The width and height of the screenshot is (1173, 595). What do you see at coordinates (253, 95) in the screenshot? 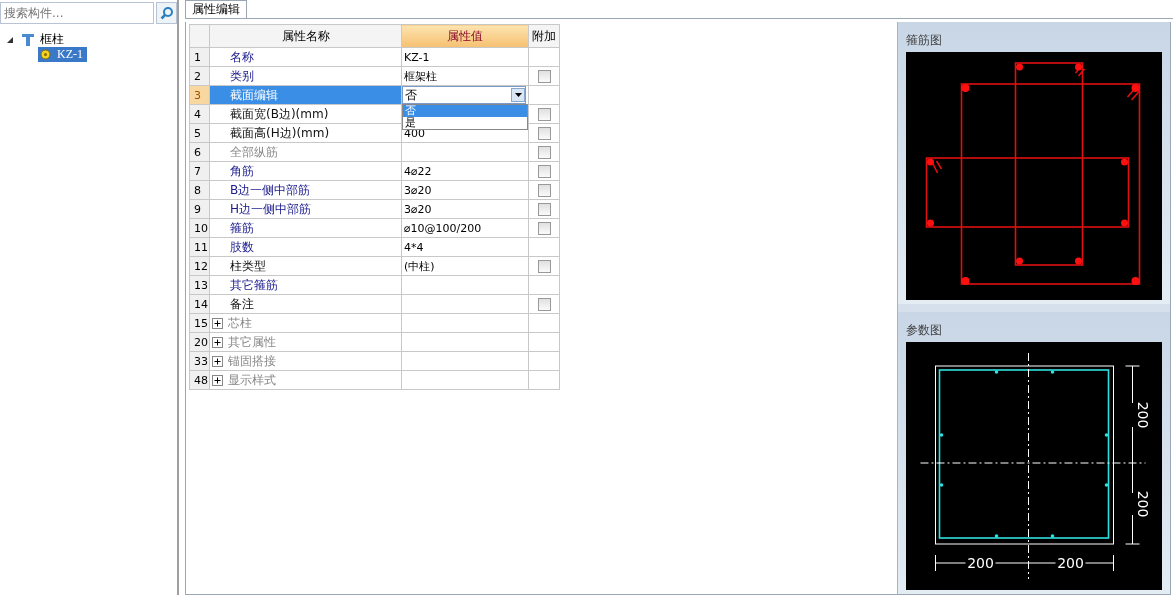
I see `property-name: 截面编辑` at bounding box center [253, 95].